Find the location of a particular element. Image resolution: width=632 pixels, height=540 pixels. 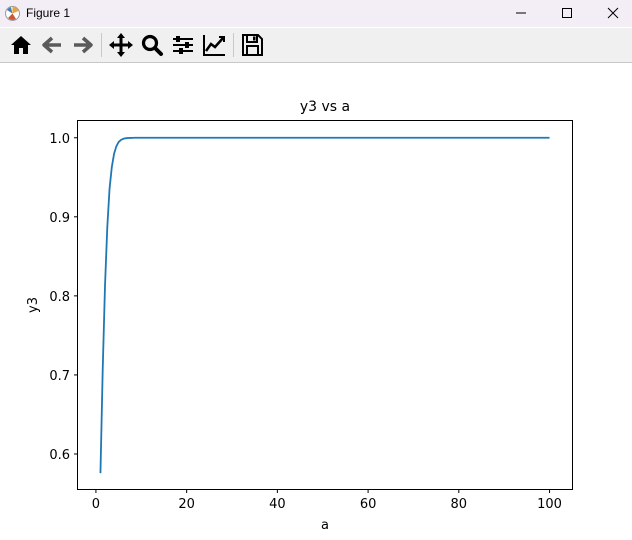

save-button is located at coordinates (252, 45).